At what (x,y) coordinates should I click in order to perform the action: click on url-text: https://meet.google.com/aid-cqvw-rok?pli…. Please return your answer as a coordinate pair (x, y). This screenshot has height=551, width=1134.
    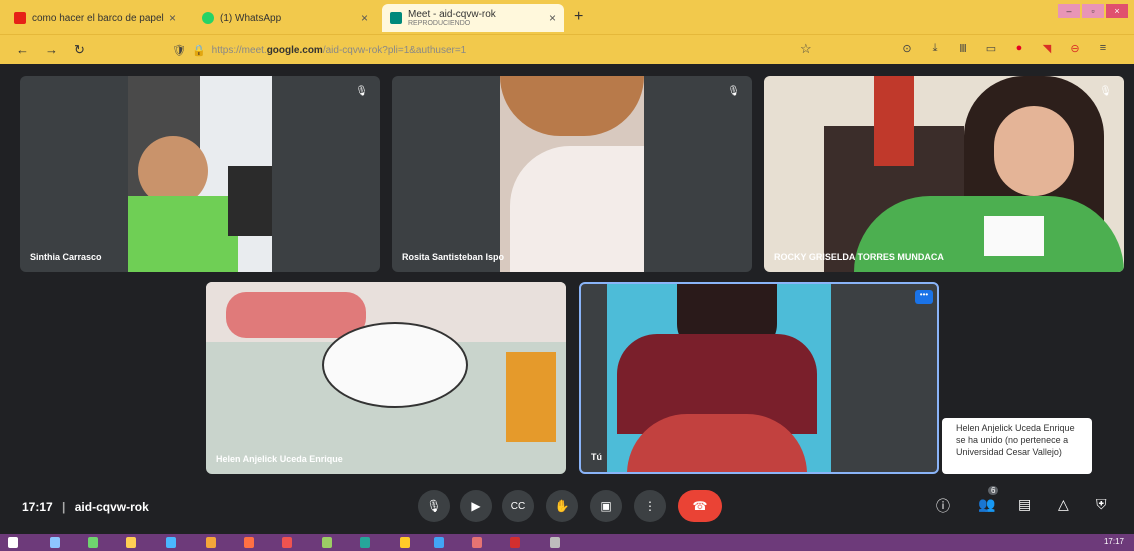
    Looking at the image, I should click on (339, 50).